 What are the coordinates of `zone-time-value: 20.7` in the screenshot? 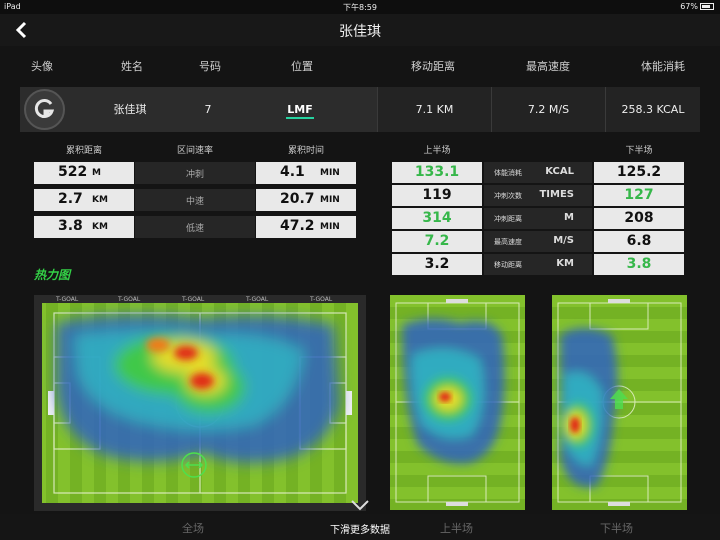 It's located at (297, 199).